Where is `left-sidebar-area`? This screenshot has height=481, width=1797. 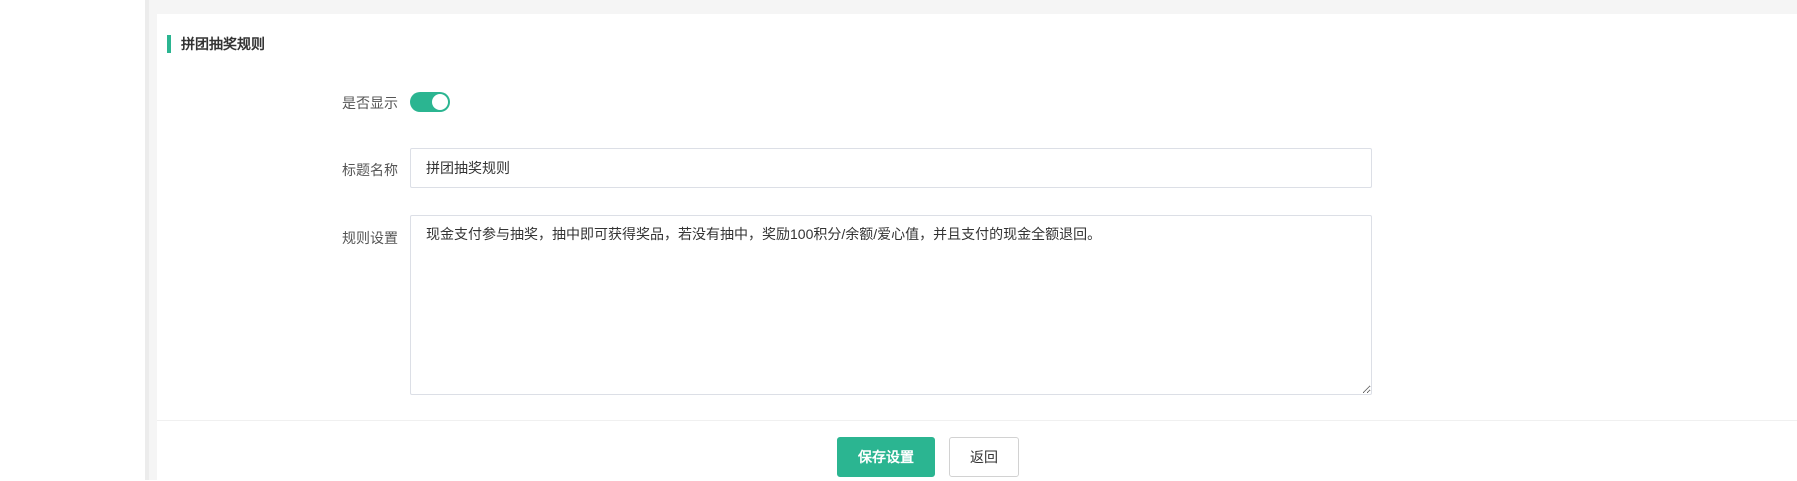
left-sidebar-area is located at coordinates (72, 240).